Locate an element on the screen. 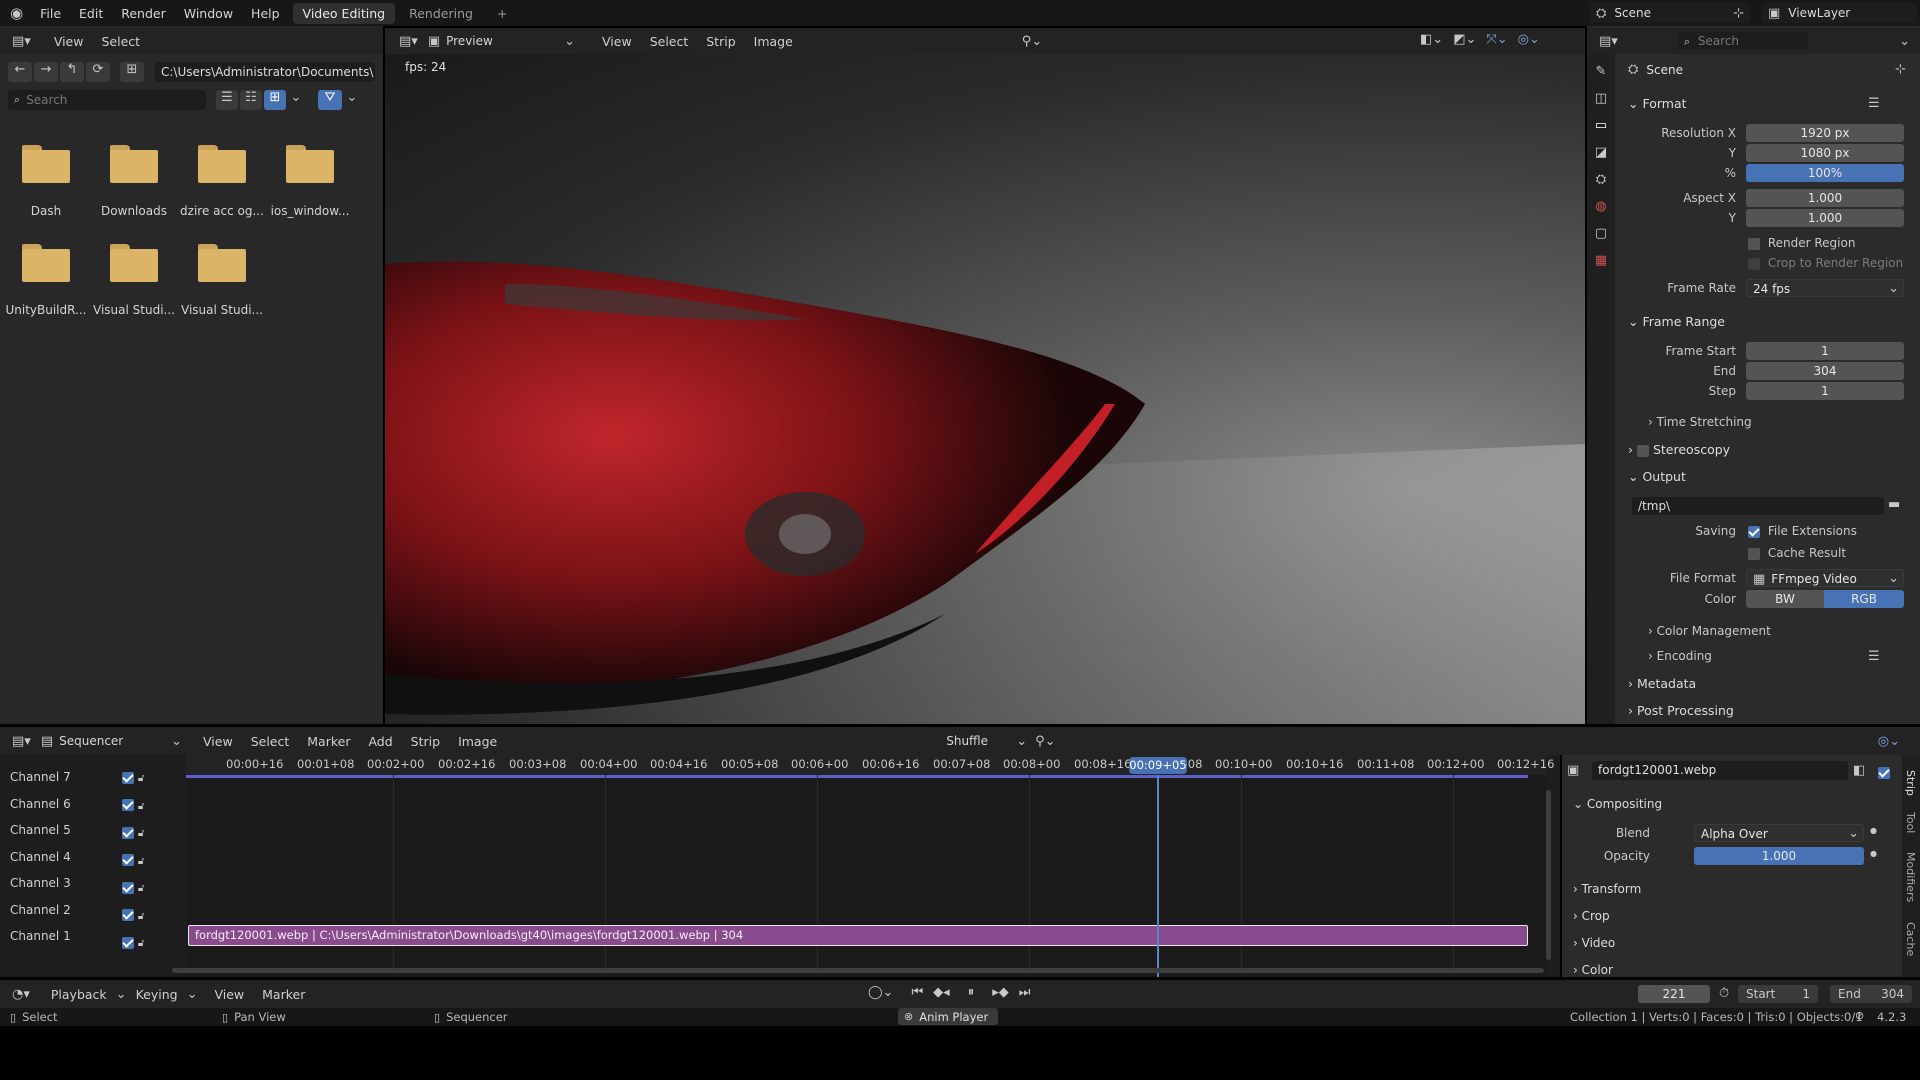 The width and height of the screenshot is (1920, 1080). current-frame-field: 221 is located at coordinates (1674, 994).